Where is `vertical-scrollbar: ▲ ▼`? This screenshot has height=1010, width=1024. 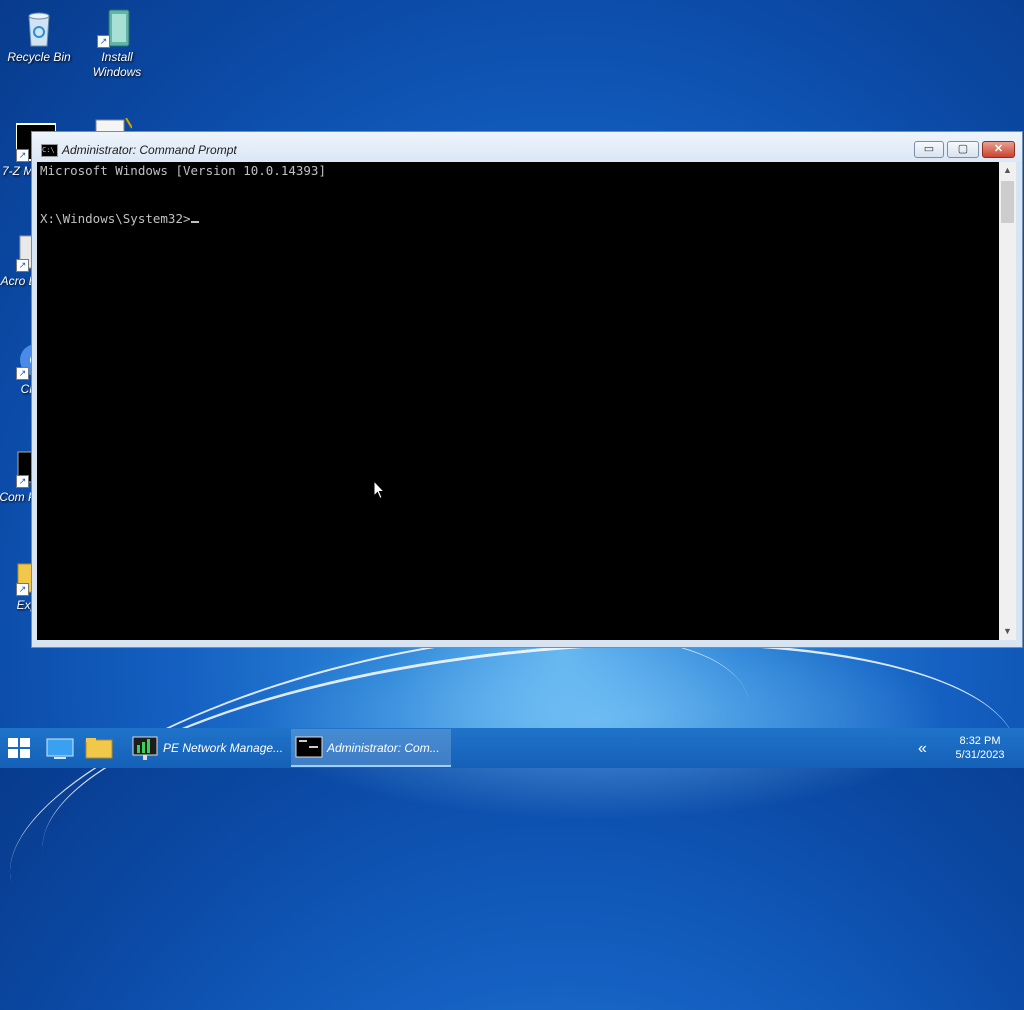
vertical-scrollbar: ▲ ▼ is located at coordinates (1007, 401).